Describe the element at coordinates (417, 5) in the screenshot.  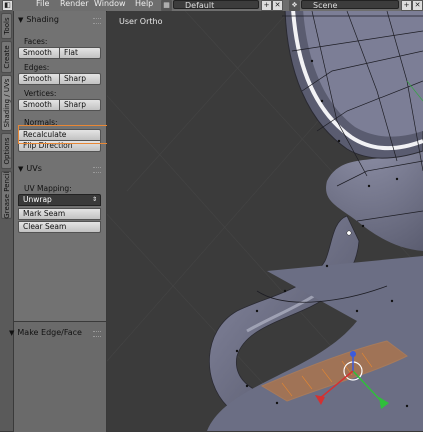
I see `remove-scene-icon: ✕` at that location.